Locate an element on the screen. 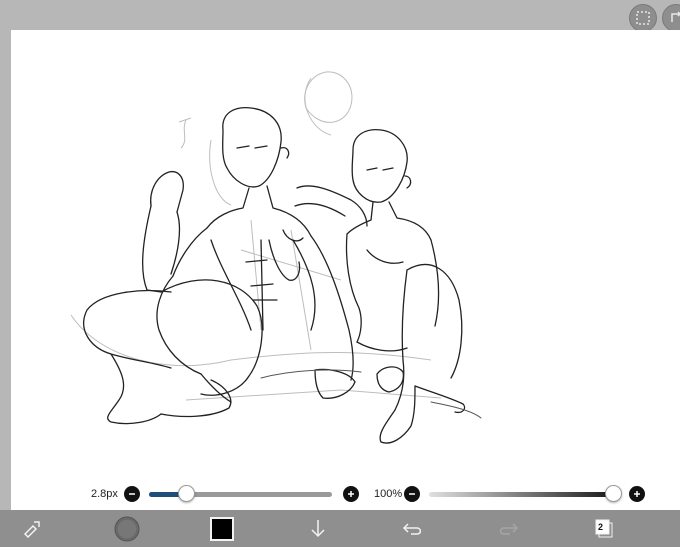 The image size is (680, 547). opacity-knob is located at coordinates (613, 493).